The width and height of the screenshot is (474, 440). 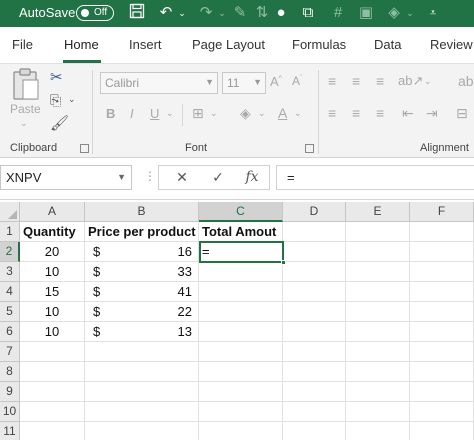 What do you see at coordinates (66, 177) in the screenshot?
I see `name-box: XNPV ▼` at bounding box center [66, 177].